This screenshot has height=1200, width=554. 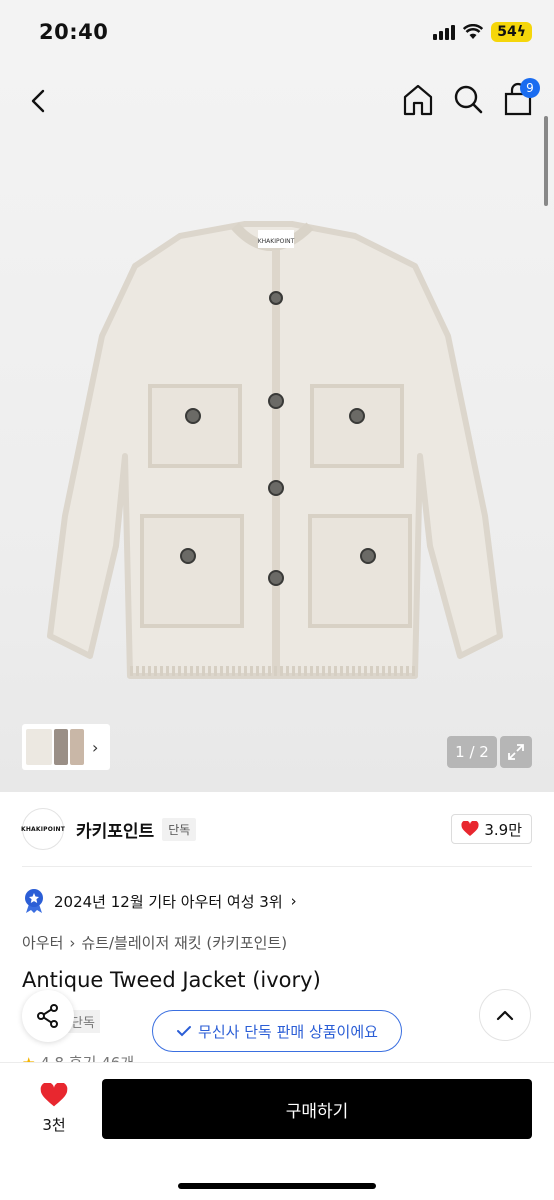 What do you see at coordinates (54, 1125) in the screenshot?
I see `product-like-count: 3천` at bounding box center [54, 1125].